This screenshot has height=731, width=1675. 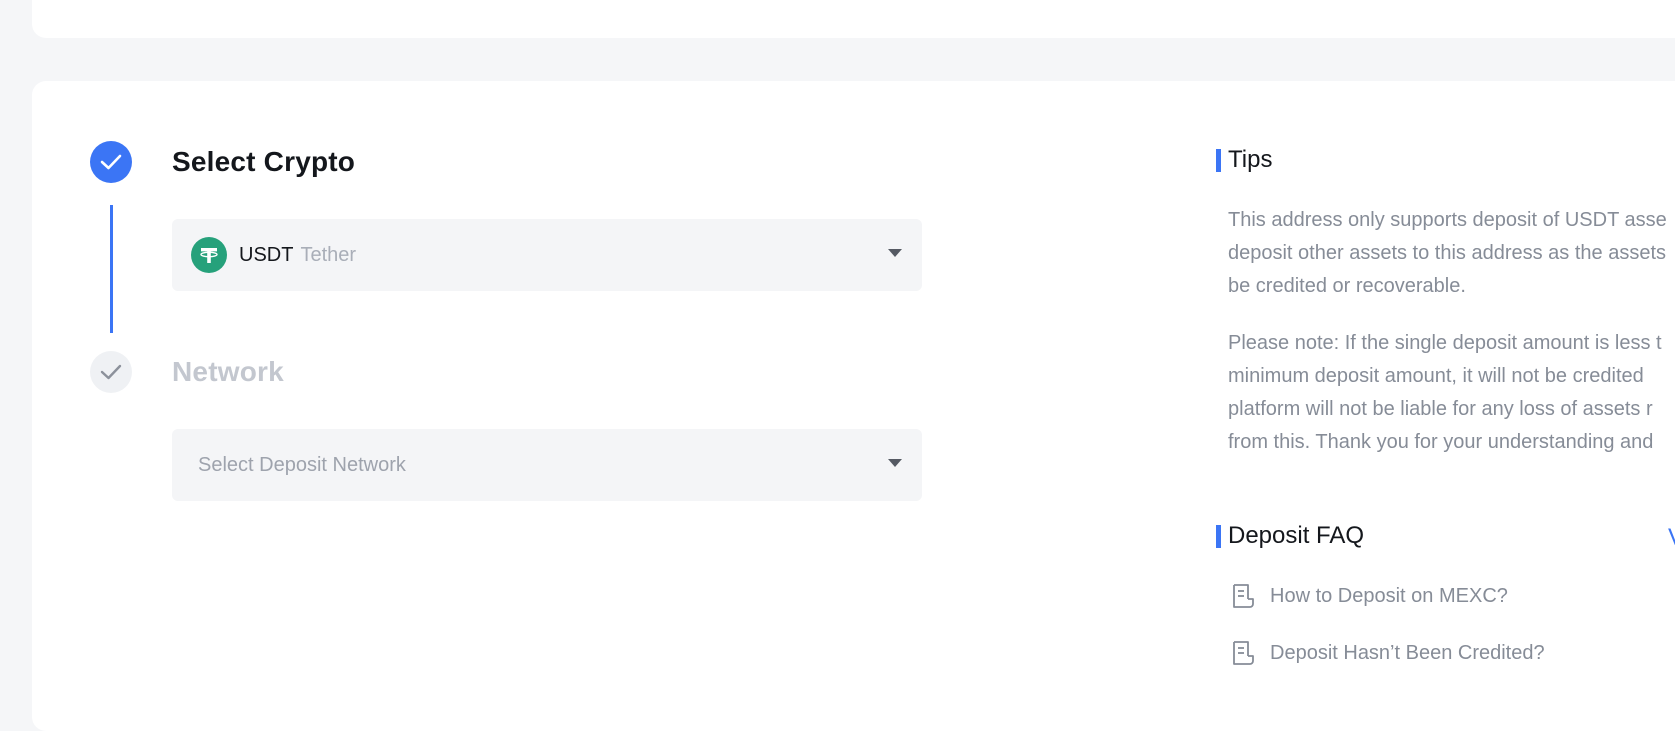 What do you see at coordinates (1296, 535) in the screenshot?
I see `faq-title: Deposit FAQ` at bounding box center [1296, 535].